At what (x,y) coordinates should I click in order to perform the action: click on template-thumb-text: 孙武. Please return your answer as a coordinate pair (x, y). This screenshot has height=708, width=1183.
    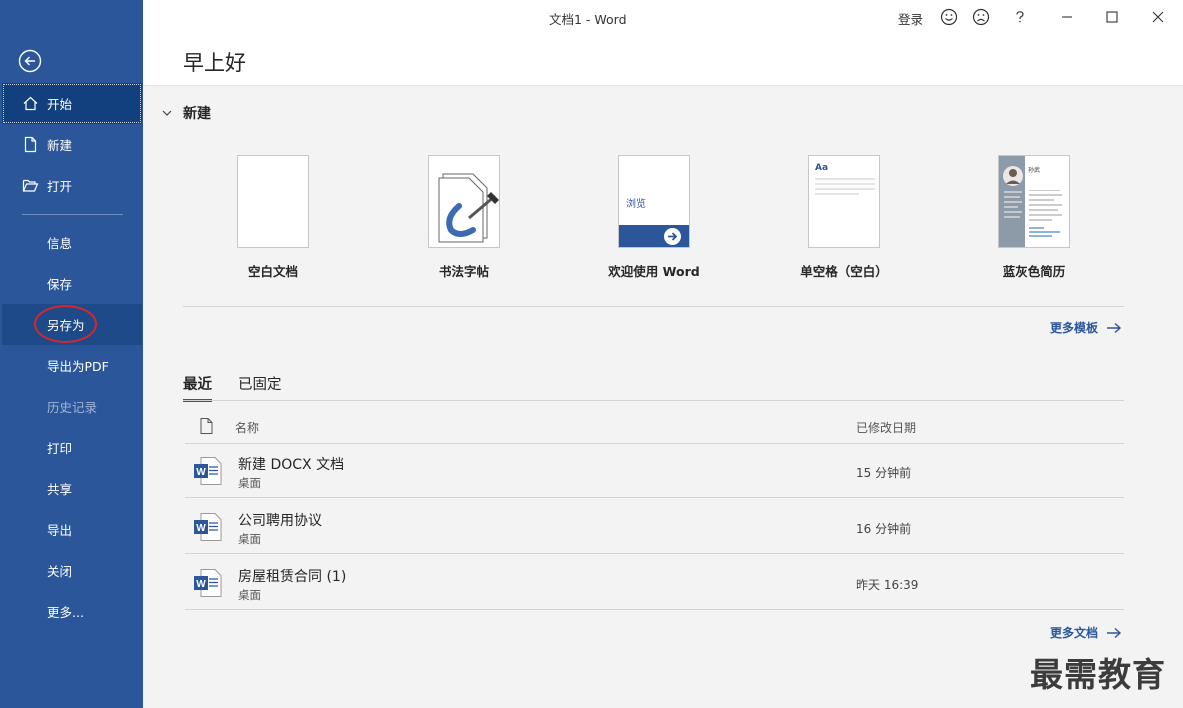
    Looking at the image, I should click on (1034, 170).